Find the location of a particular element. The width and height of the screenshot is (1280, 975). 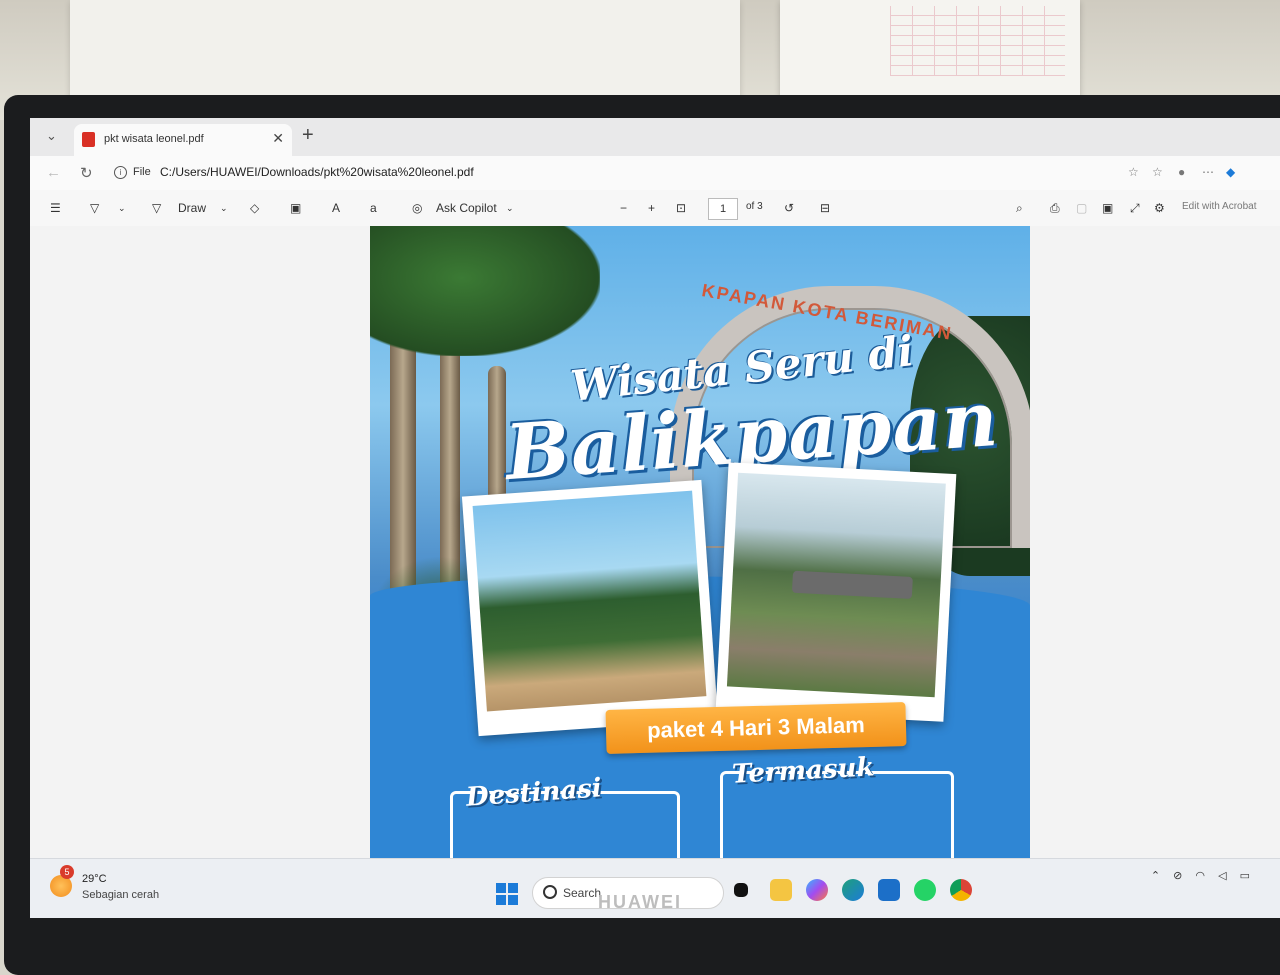

wifi-icon: ◠ is located at coordinates (1200, 876).